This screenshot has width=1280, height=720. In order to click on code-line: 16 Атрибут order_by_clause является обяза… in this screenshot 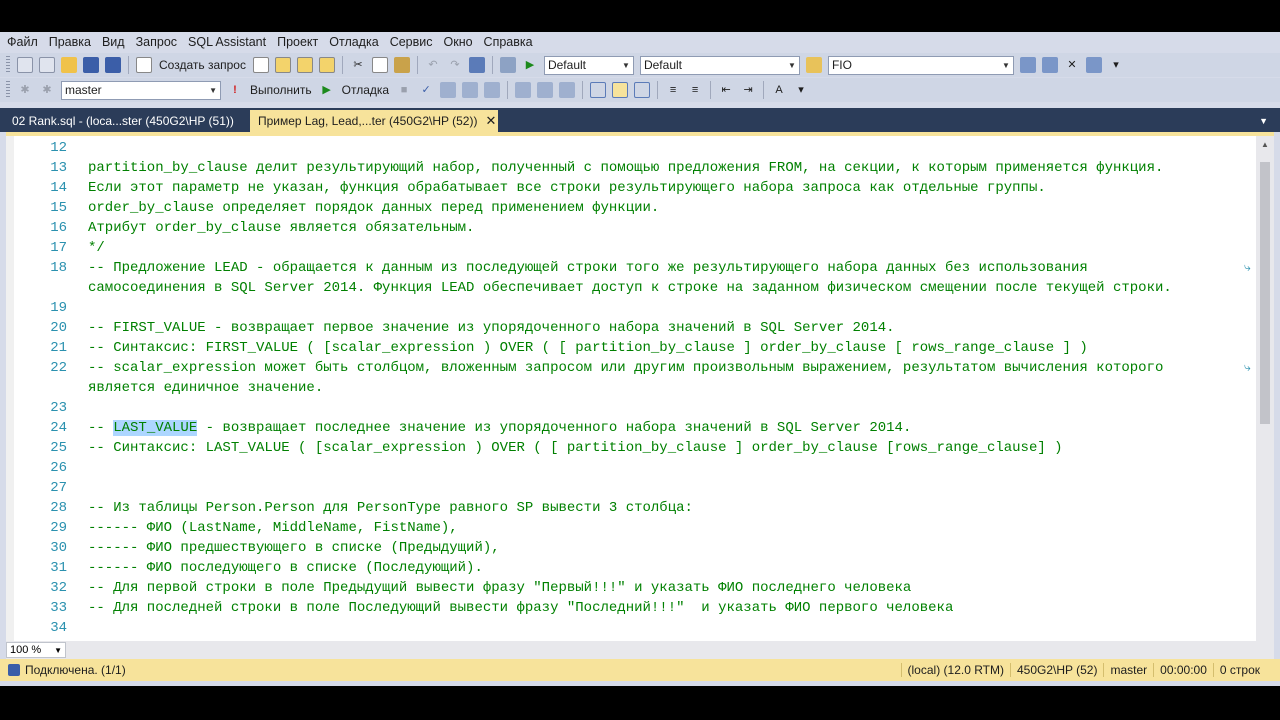, I will do `click(630, 228)`.